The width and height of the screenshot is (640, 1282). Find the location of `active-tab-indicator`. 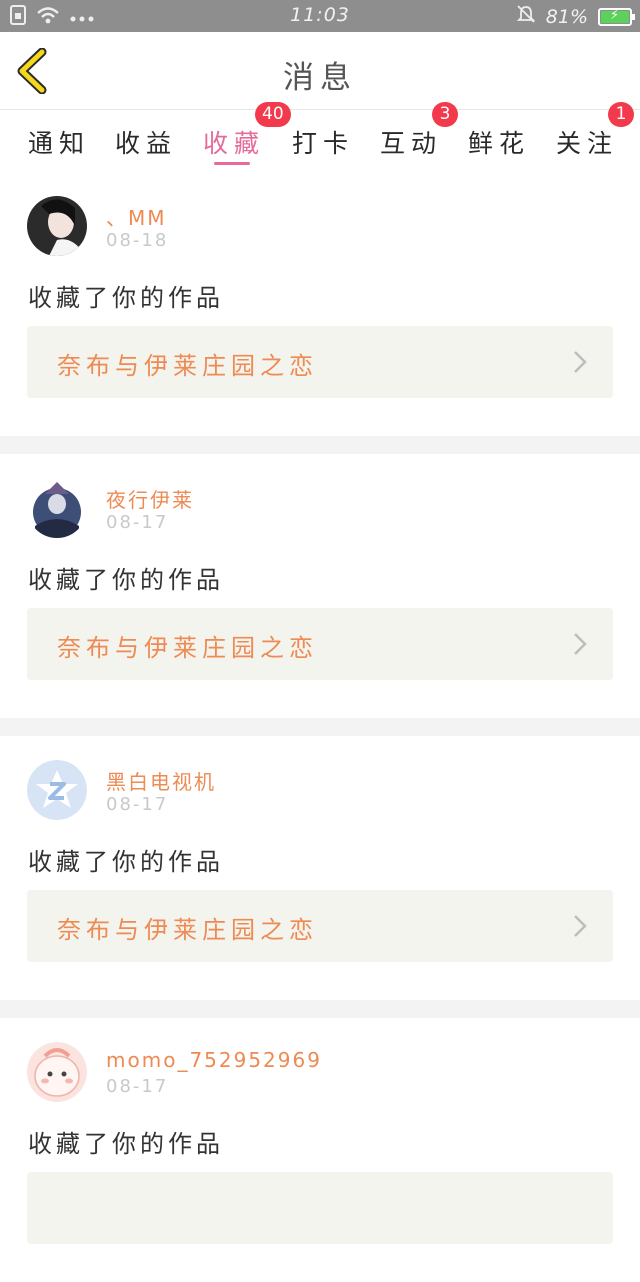

active-tab-indicator is located at coordinates (232, 163).